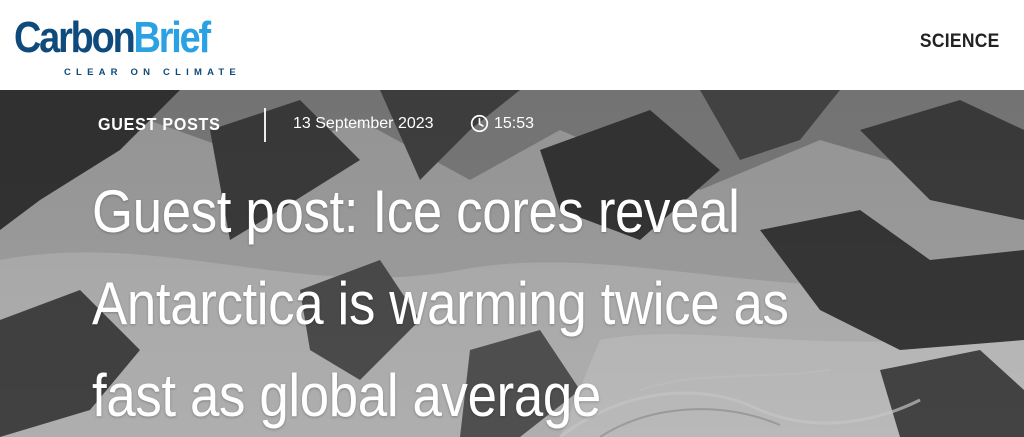 The image size is (1024, 437). Describe the element at coordinates (346, 395) in the screenshot. I see `headline-line: fast as global average` at that location.